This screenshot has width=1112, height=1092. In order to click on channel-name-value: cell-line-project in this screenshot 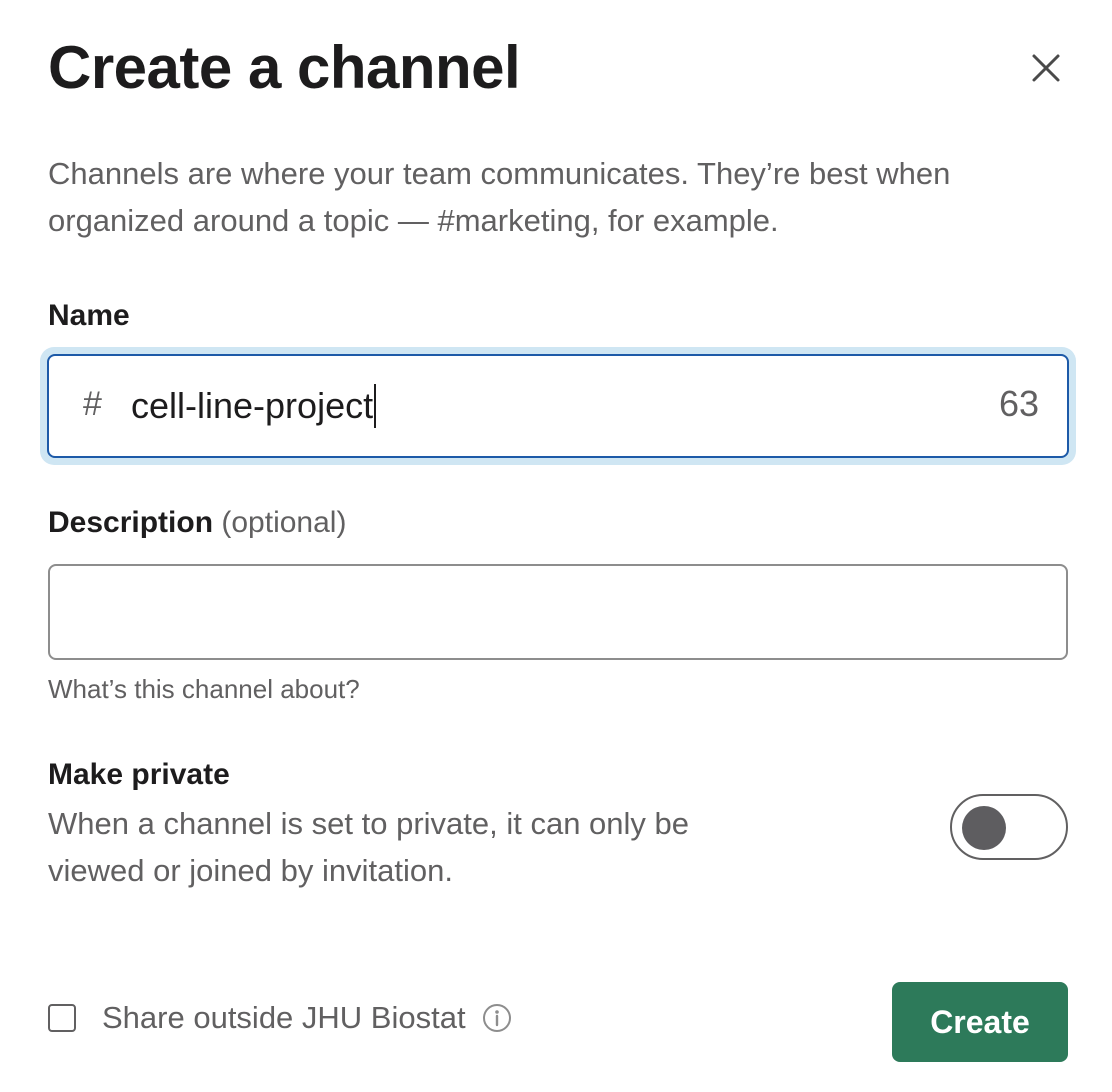, I will do `click(254, 406)`.